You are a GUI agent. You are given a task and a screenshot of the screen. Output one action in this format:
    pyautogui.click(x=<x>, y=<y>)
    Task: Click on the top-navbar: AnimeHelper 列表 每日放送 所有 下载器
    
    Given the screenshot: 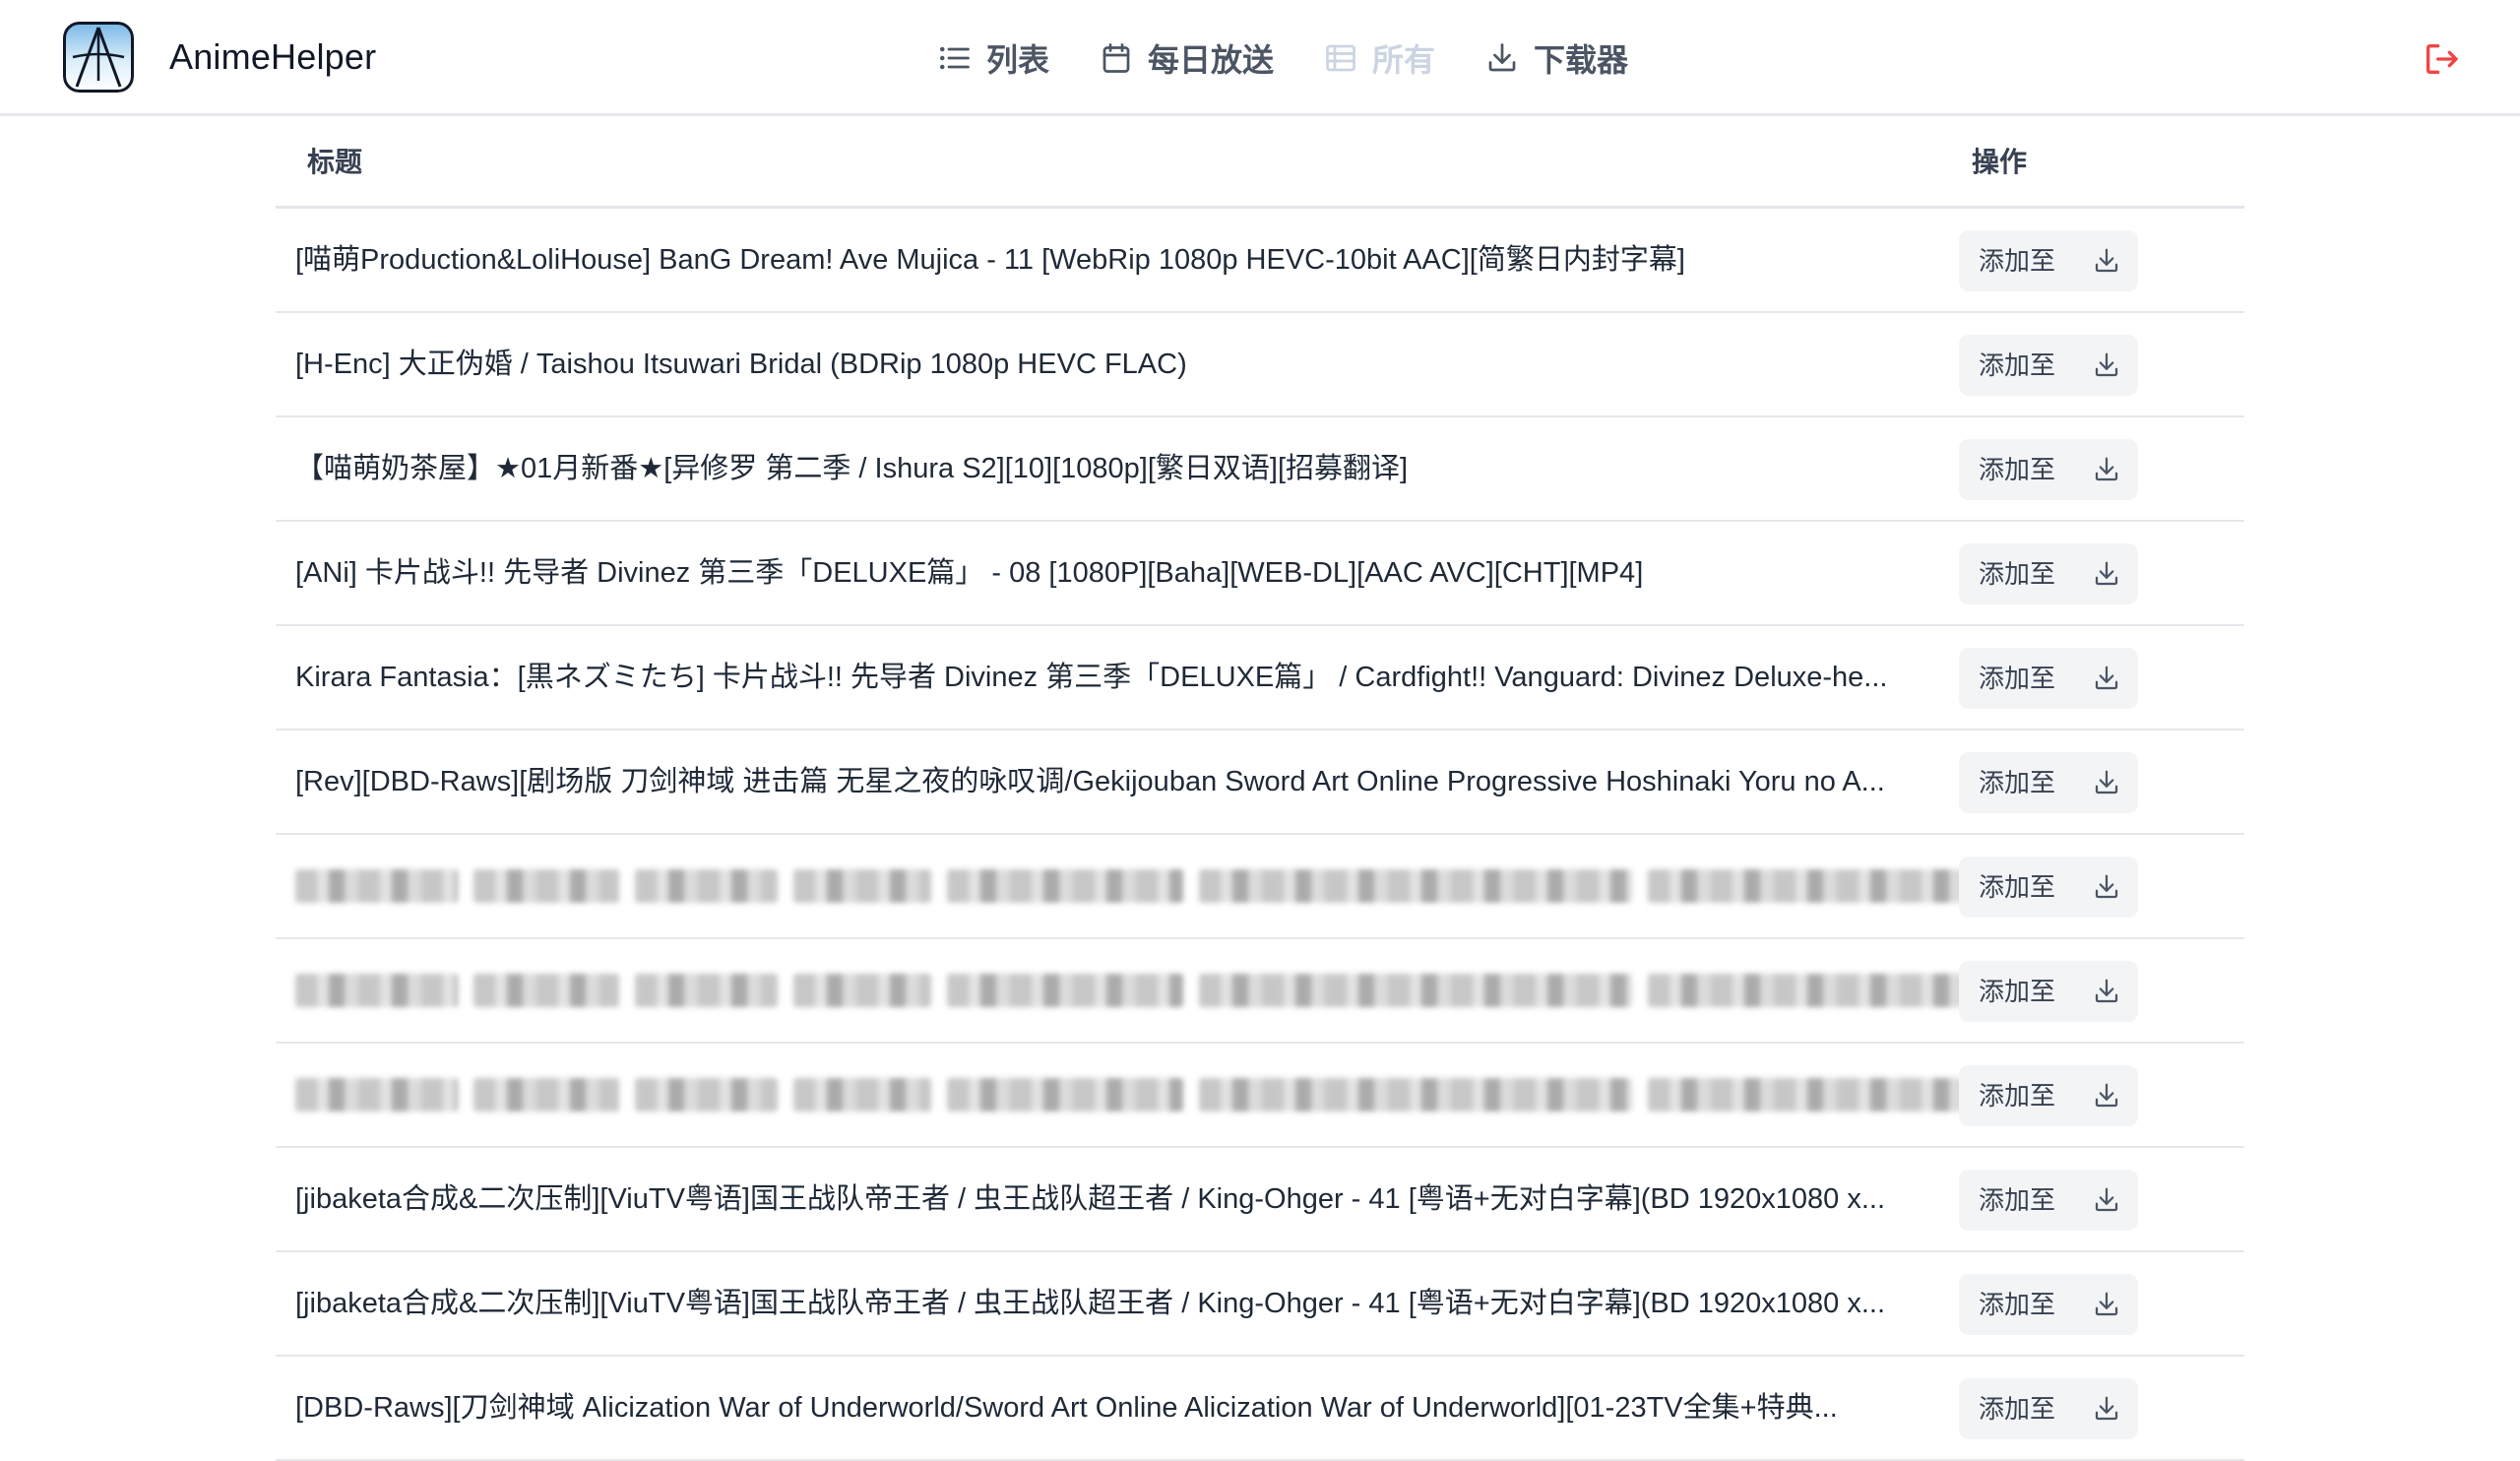 What is the action you would take?
    pyautogui.click(x=1260, y=58)
    